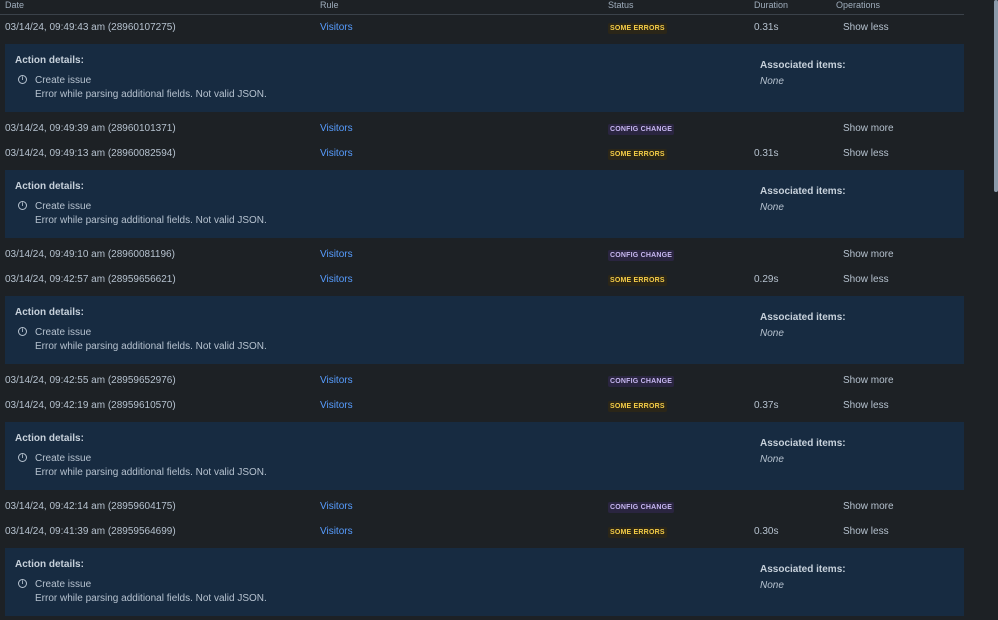 The width and height of the screenshot is (998, 620). What do you see at coordinates (90, 153) in the screenshot?
I see `row-date: 03/14/24, 09:49:13 am (28960082594)` at bounding box center [90, 153].